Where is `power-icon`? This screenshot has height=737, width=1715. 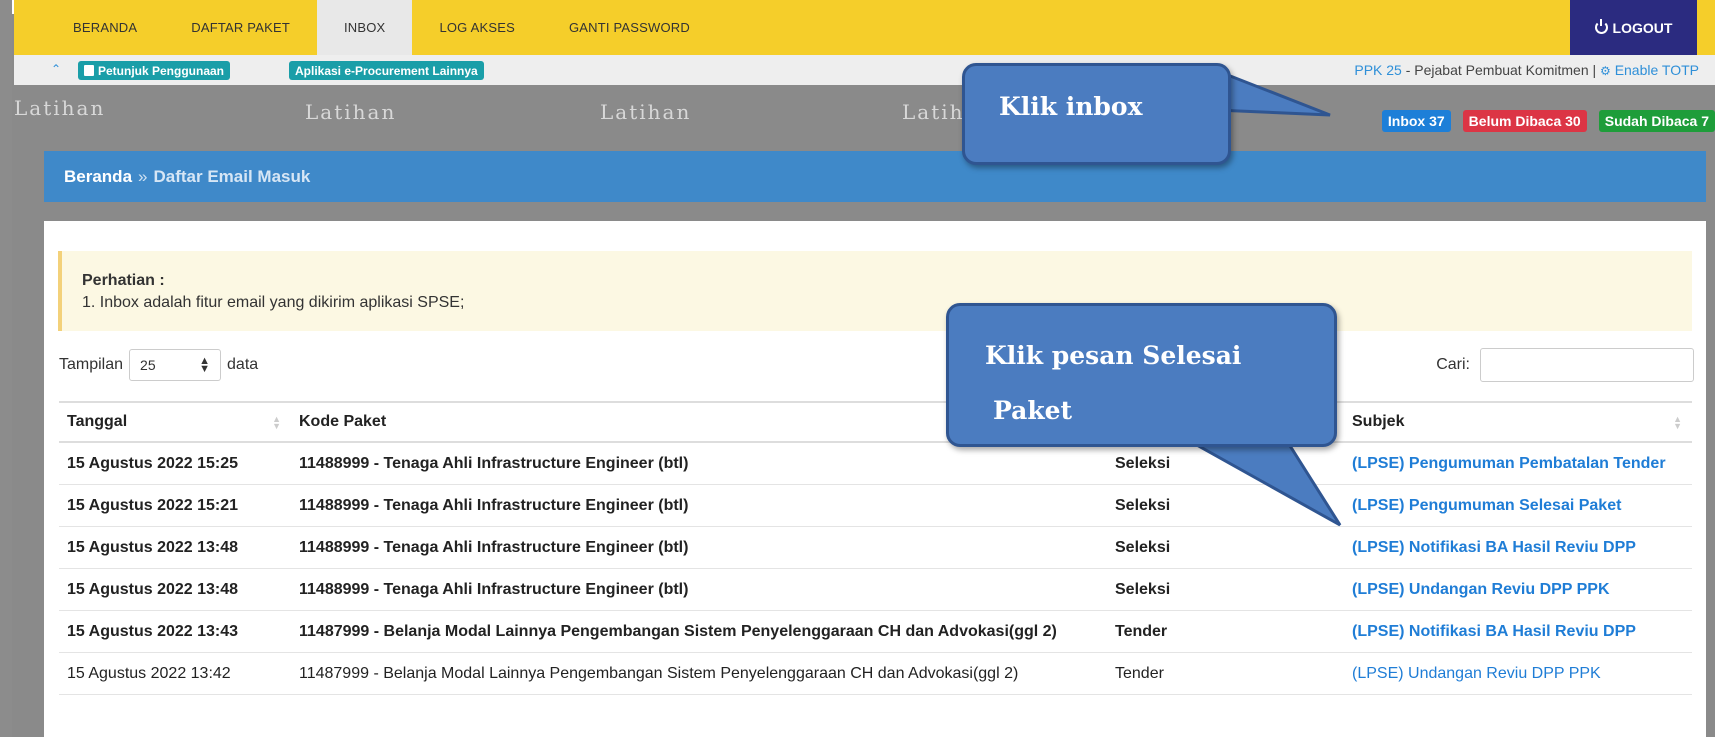
power-icon is located at coordinates (1601, 26).